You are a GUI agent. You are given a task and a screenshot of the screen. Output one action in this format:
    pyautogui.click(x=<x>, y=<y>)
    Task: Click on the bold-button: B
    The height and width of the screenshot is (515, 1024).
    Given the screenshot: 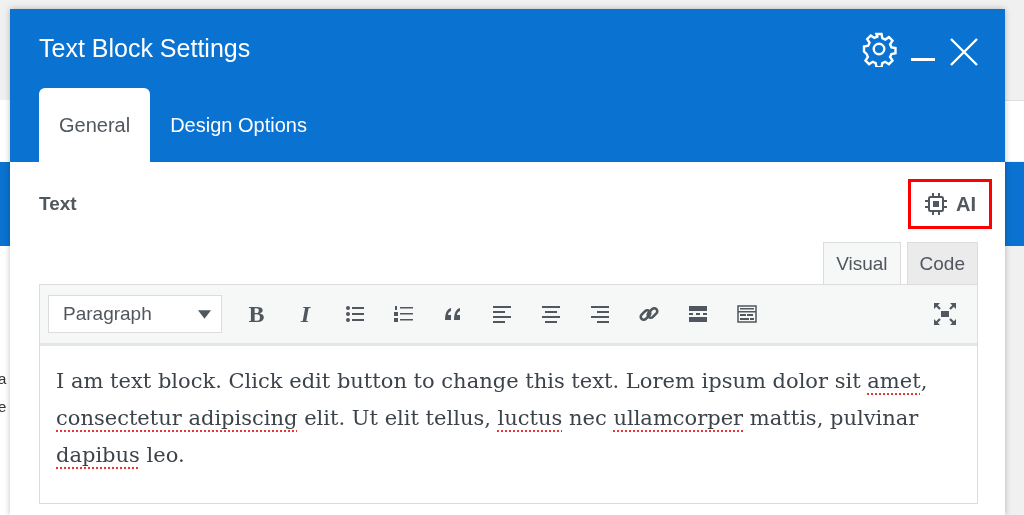 What is the action you would take?
    pyautogui.click(x=256, y=314)
    